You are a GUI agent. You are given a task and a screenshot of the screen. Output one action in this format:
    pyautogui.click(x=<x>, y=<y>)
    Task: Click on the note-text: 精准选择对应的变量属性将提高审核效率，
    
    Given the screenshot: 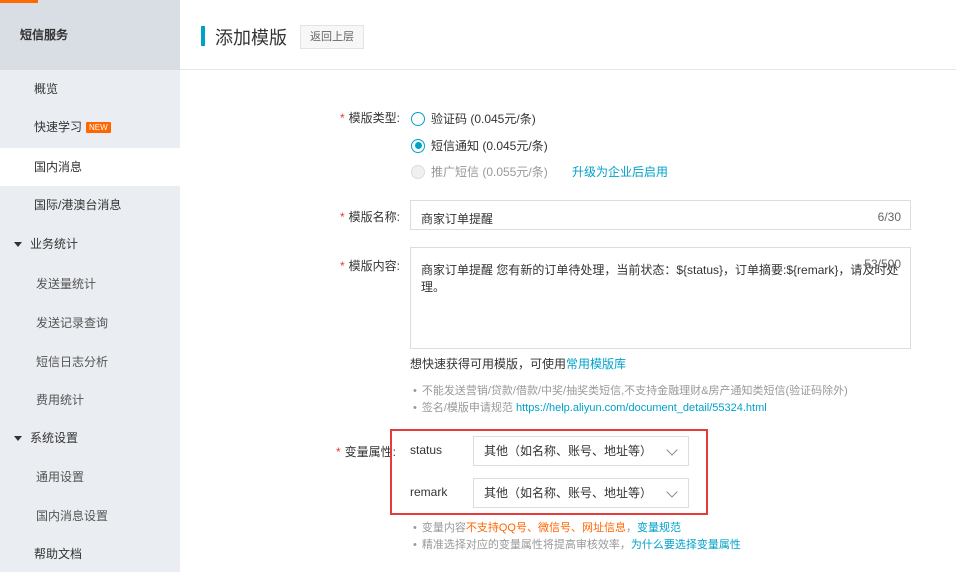 What is the action you would take?
    pyautogui.click(x=526, y=545)
    